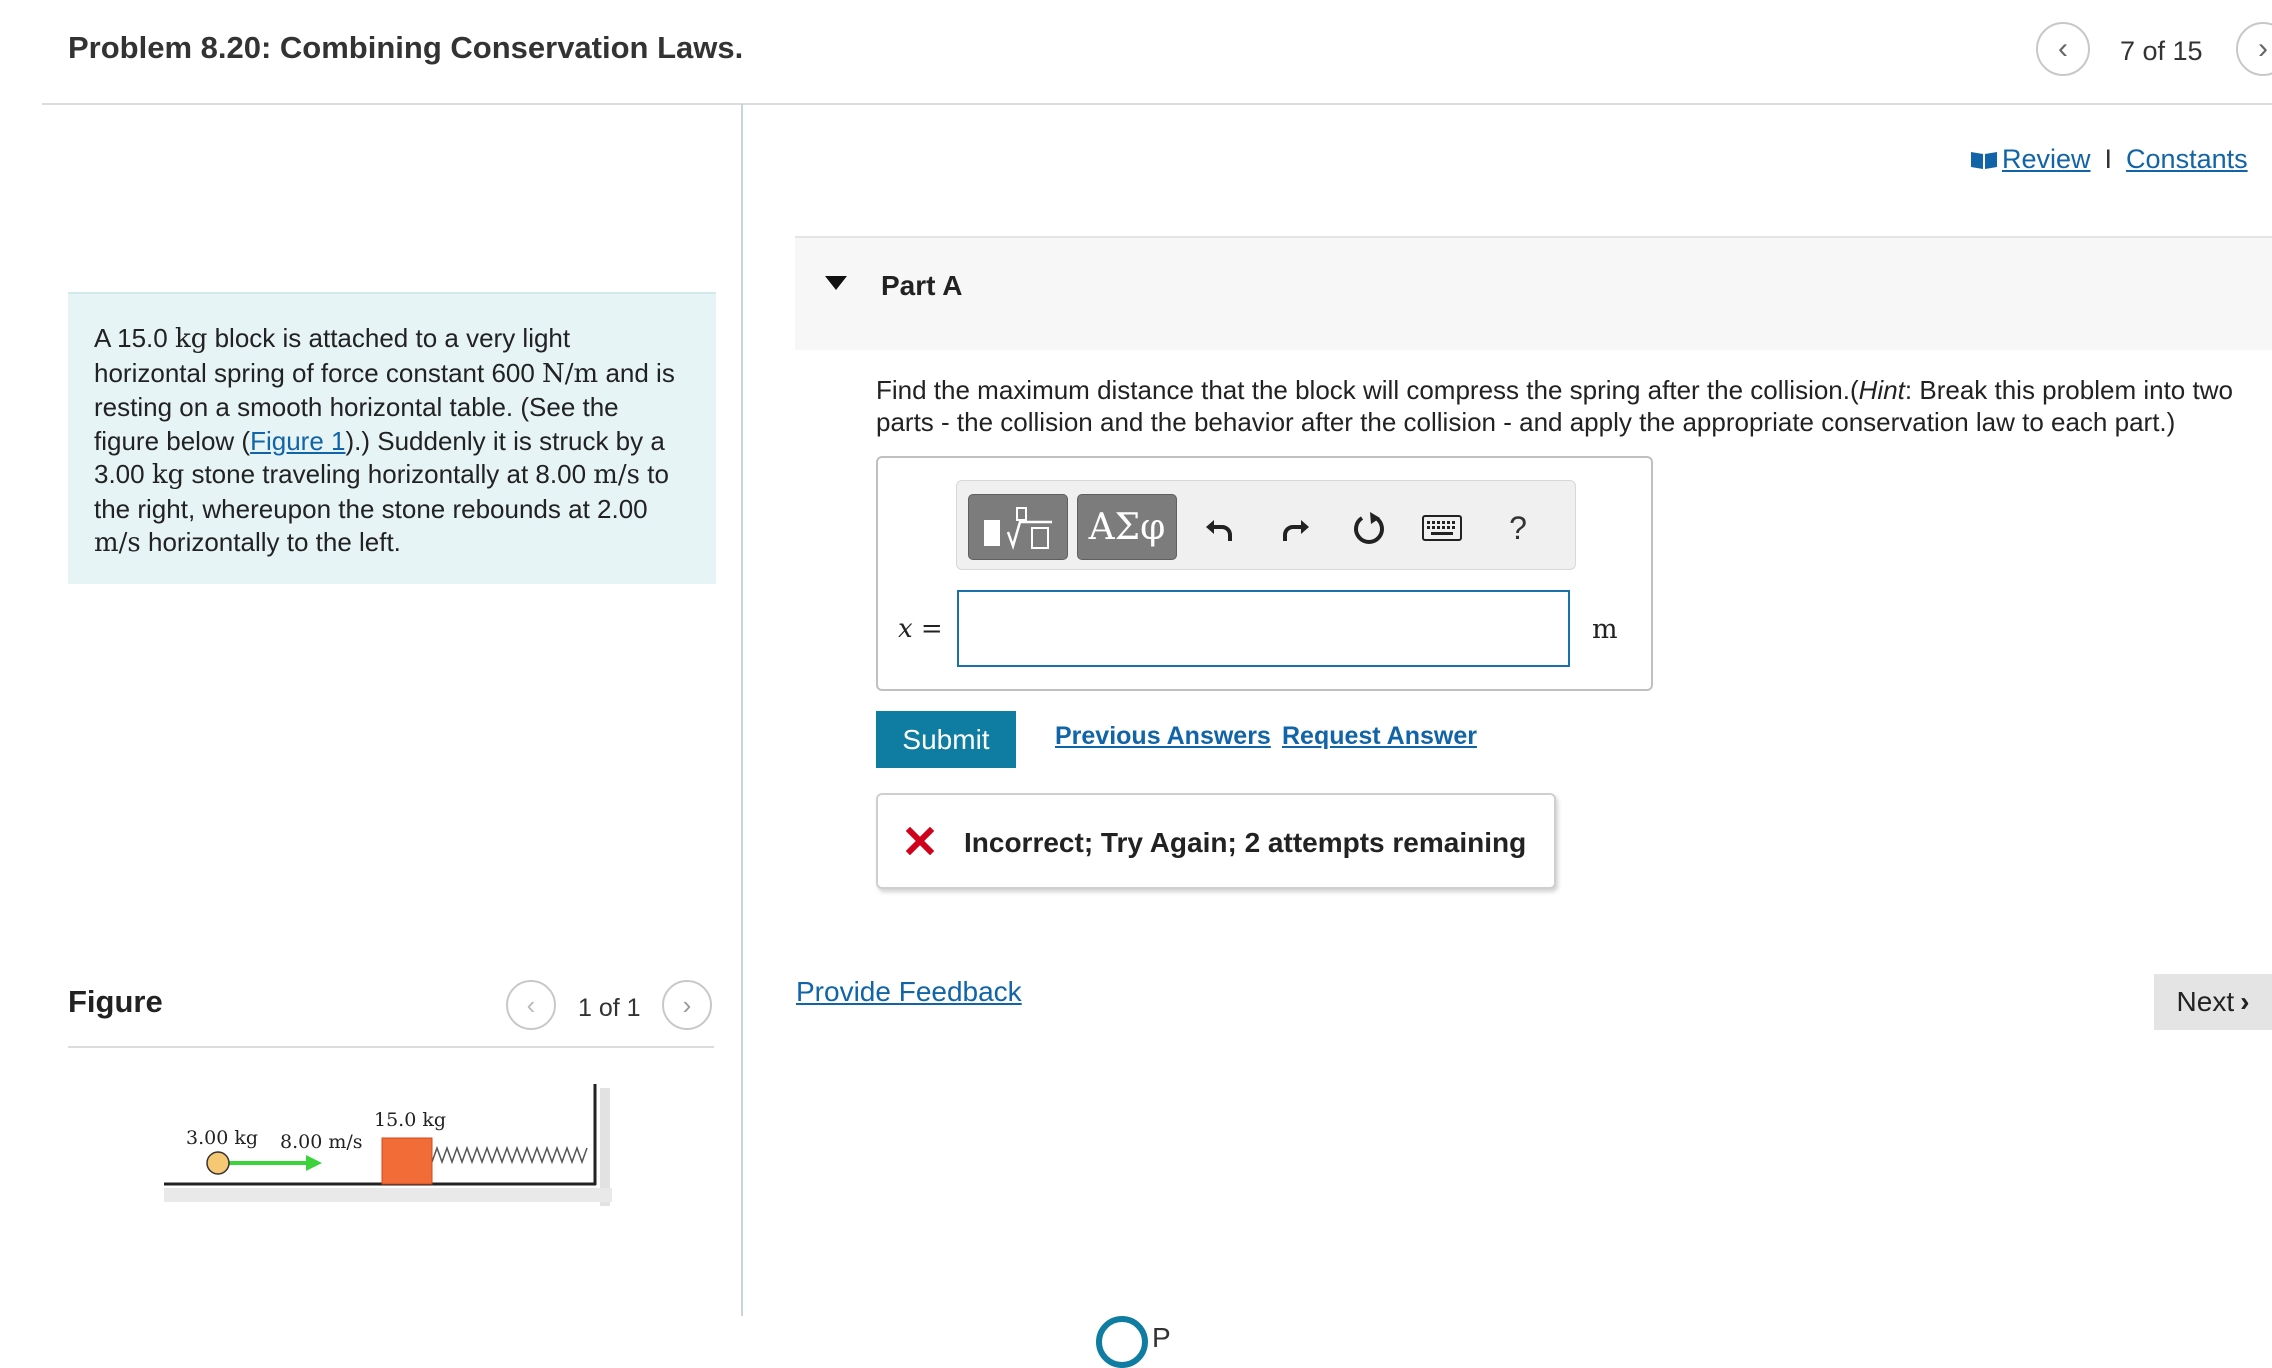  I want to click on block, so click(407, 1161).